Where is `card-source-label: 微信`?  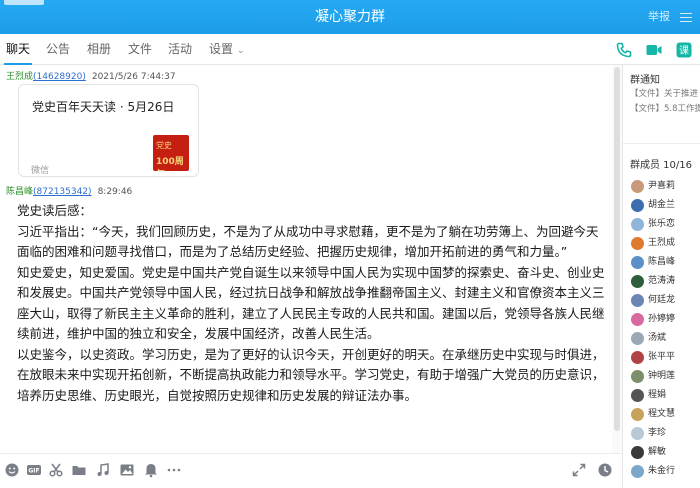 card-source-label: 微信 is located at coordinates (40, 171).